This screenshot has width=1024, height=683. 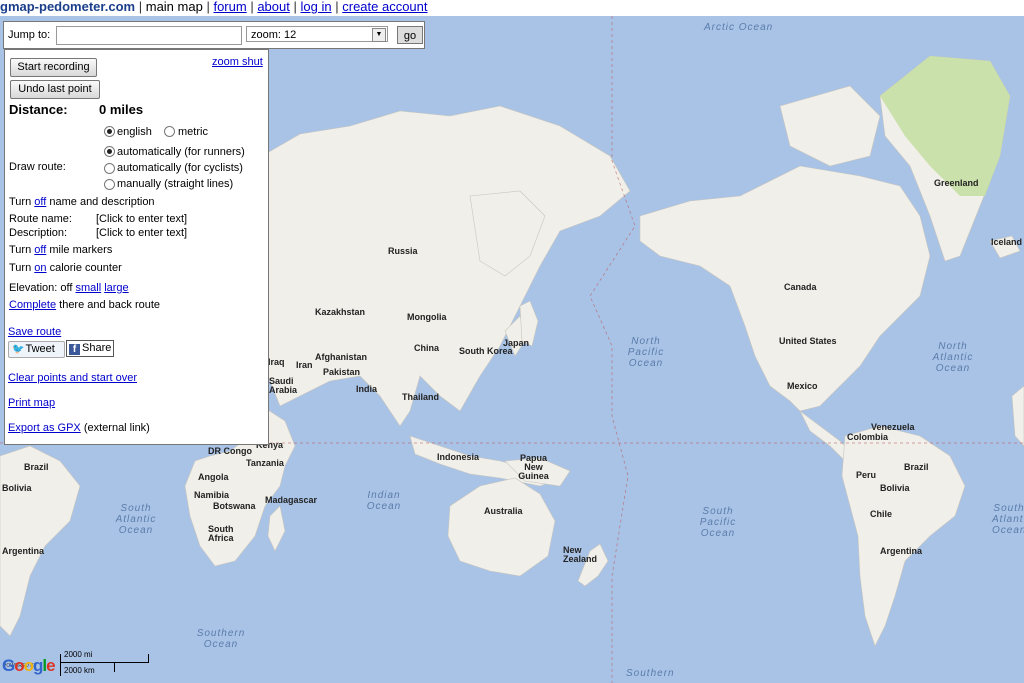 What do you see at coordinates (102, 202) in the screenshot?
I see `name-desc-text: name and description` at bounding box center [102, 202].